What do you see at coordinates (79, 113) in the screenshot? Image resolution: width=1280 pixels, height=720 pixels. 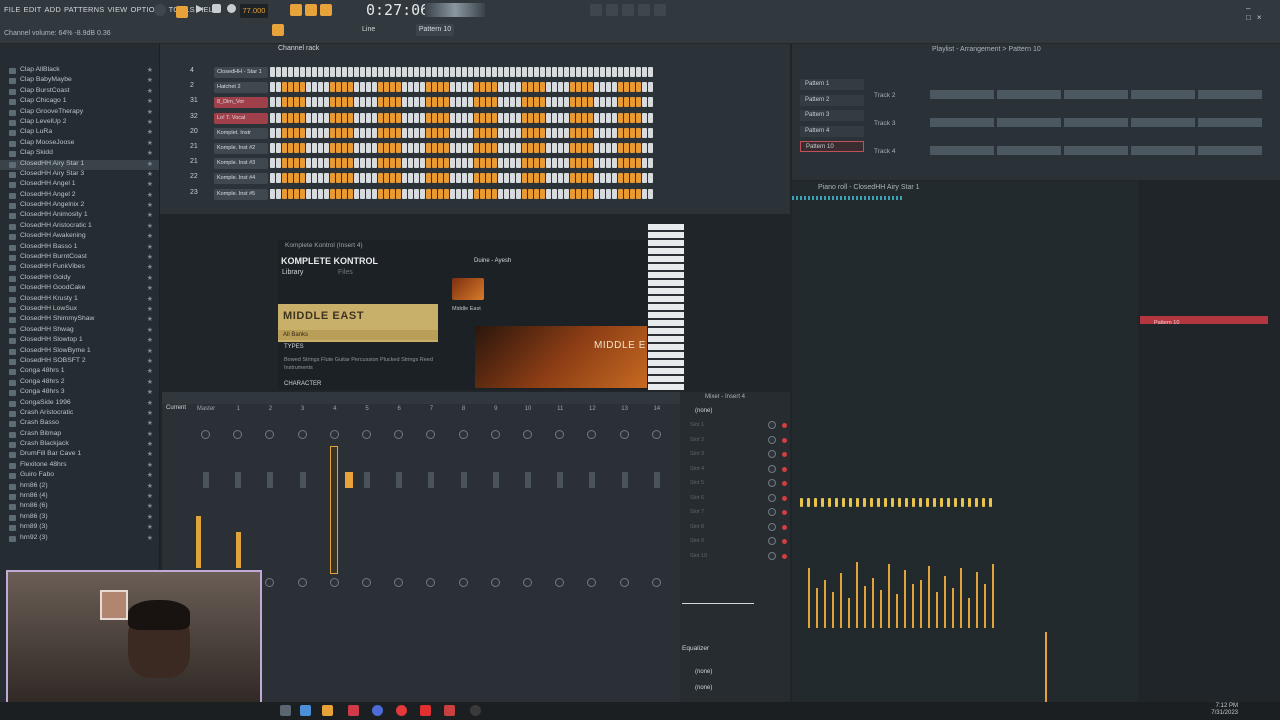 I see `browser-item: Clap GrooveTherapy ★` at bounding box center [79, 113].